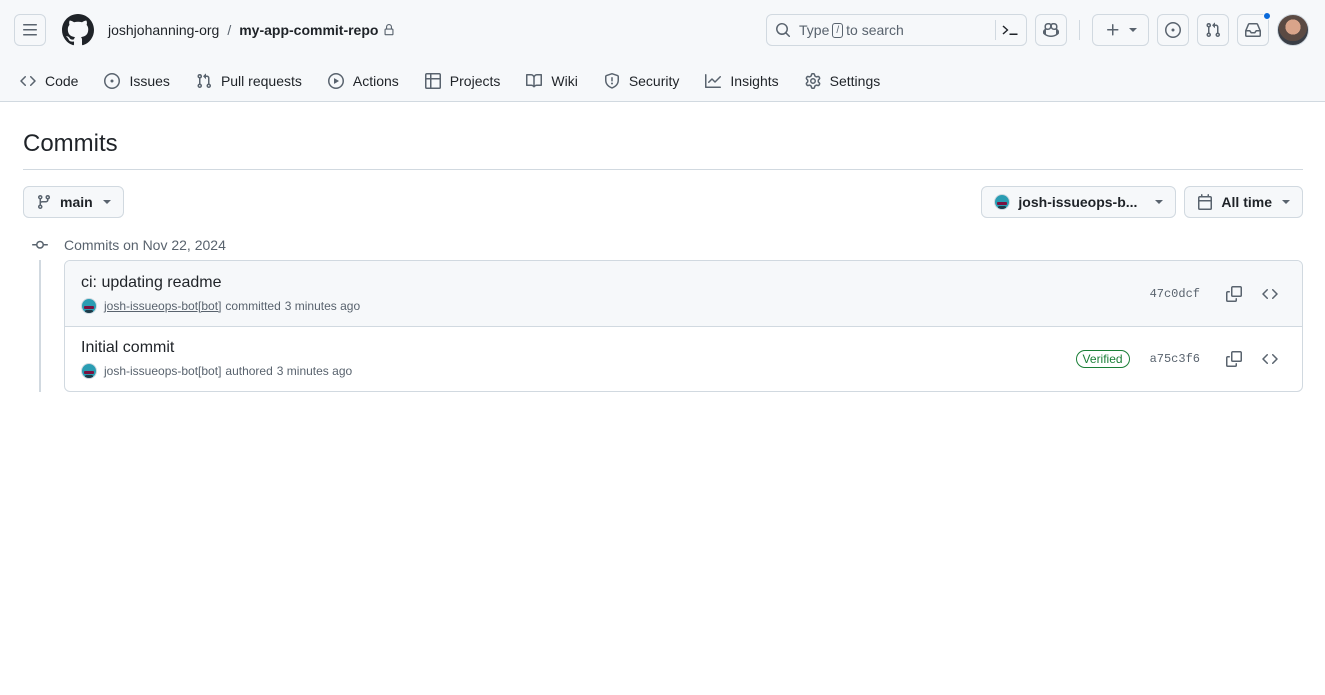  I want to click on menu-button, so click(30, 30).